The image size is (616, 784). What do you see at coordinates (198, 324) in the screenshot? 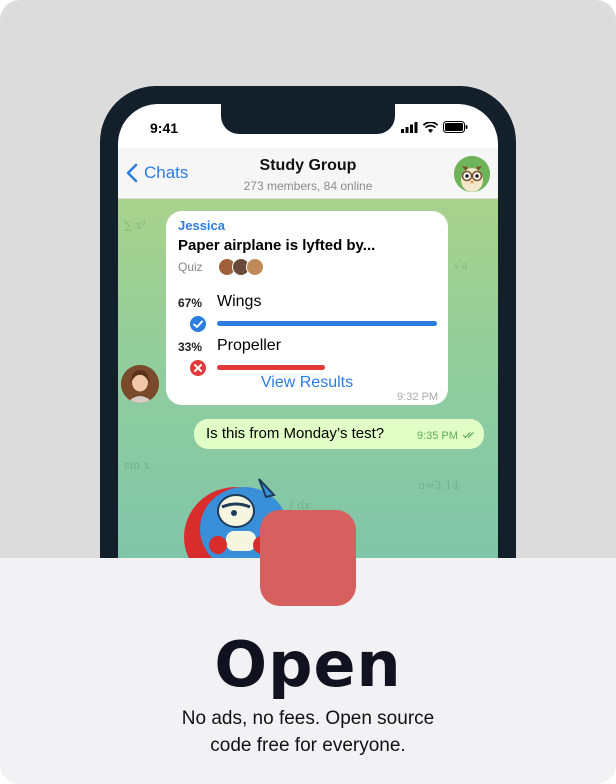
I see `check-icon` at bounding box center [198, 324].